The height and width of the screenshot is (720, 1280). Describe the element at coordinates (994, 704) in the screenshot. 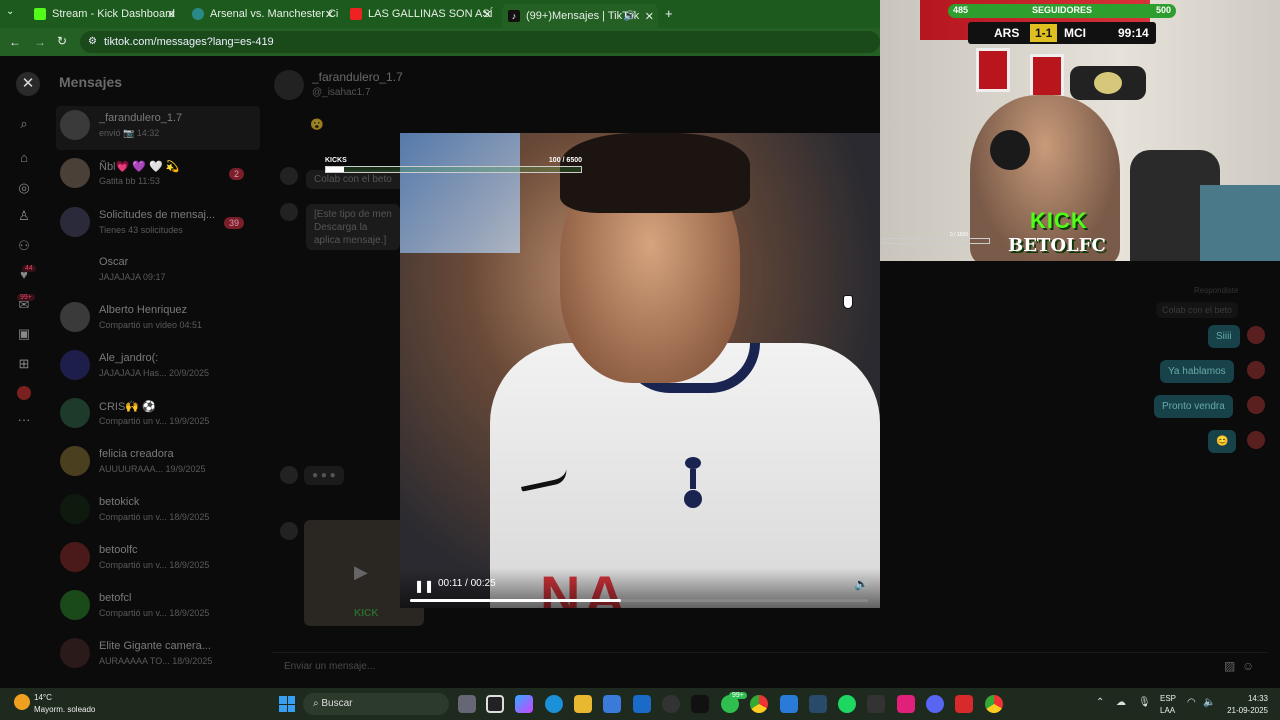

I see `chrome-profile-icon` at that location.